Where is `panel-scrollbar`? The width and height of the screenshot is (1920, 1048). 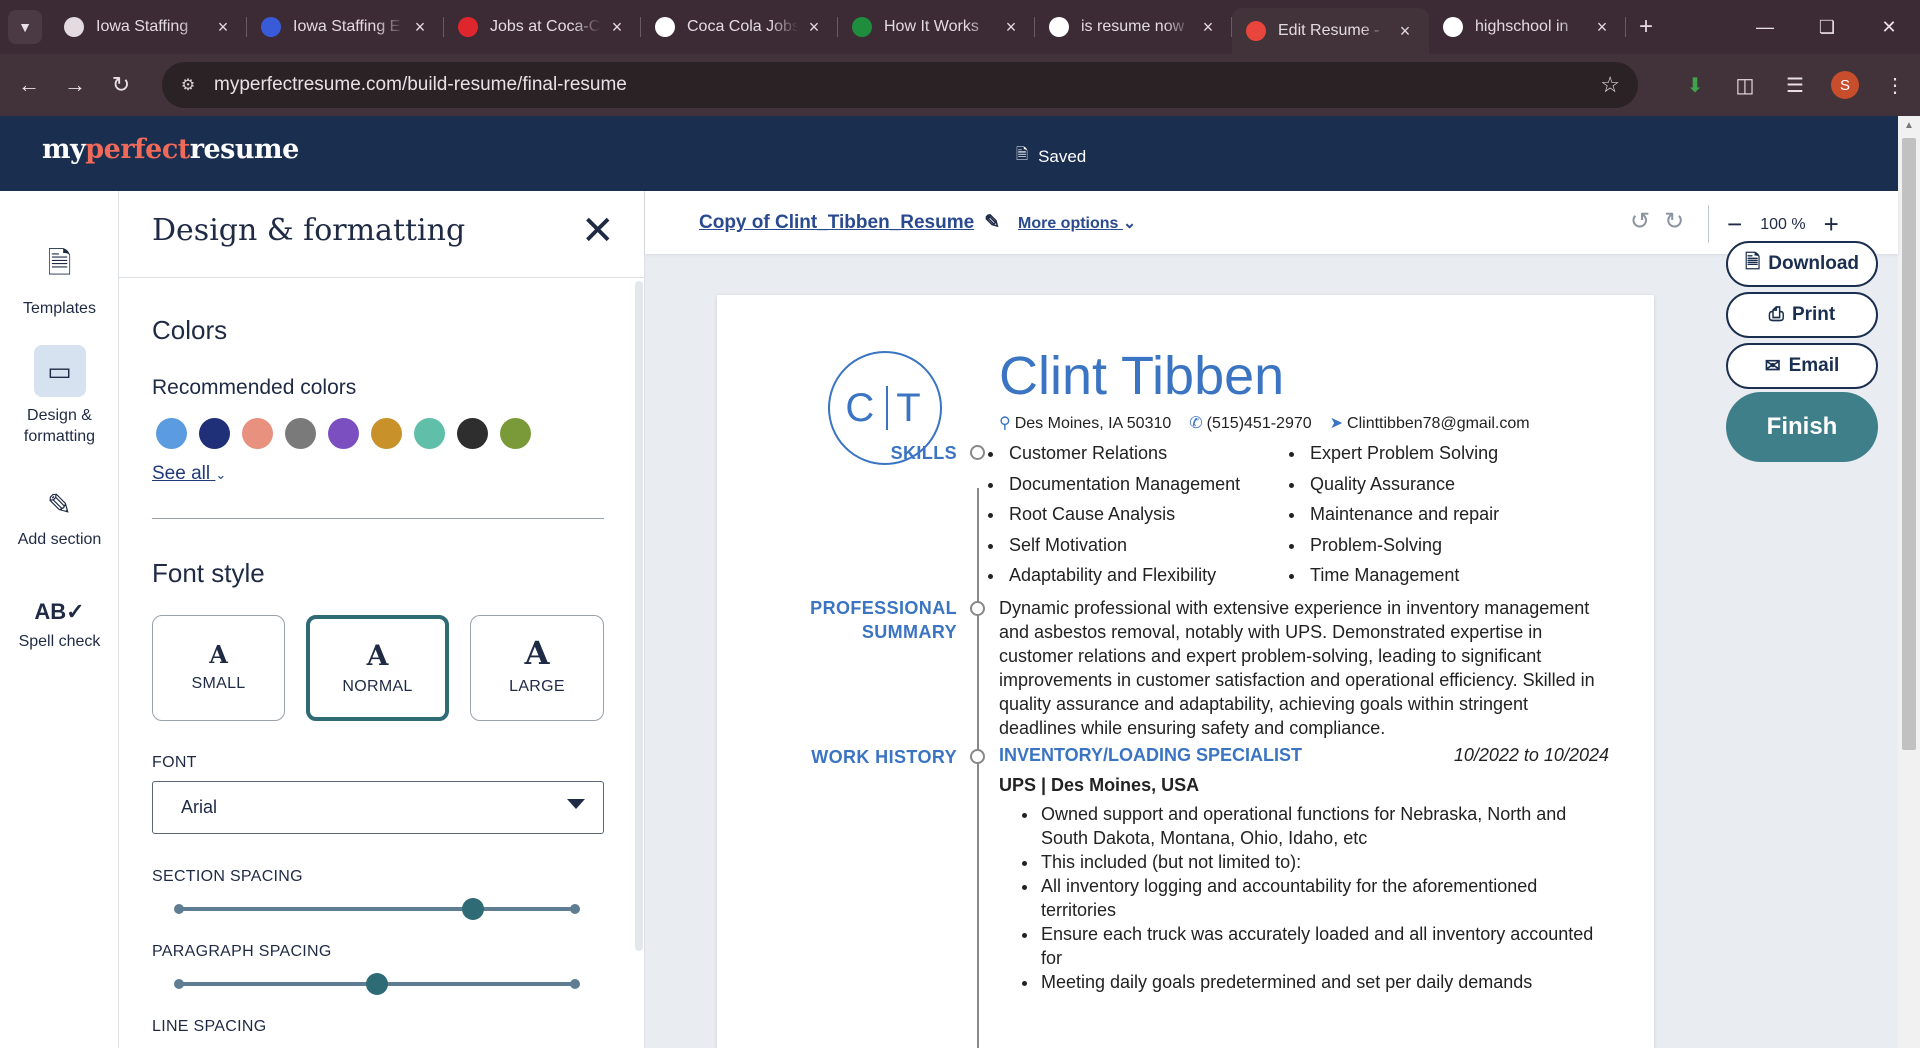 panel-scrollbar is located at coordinates (639, 616).